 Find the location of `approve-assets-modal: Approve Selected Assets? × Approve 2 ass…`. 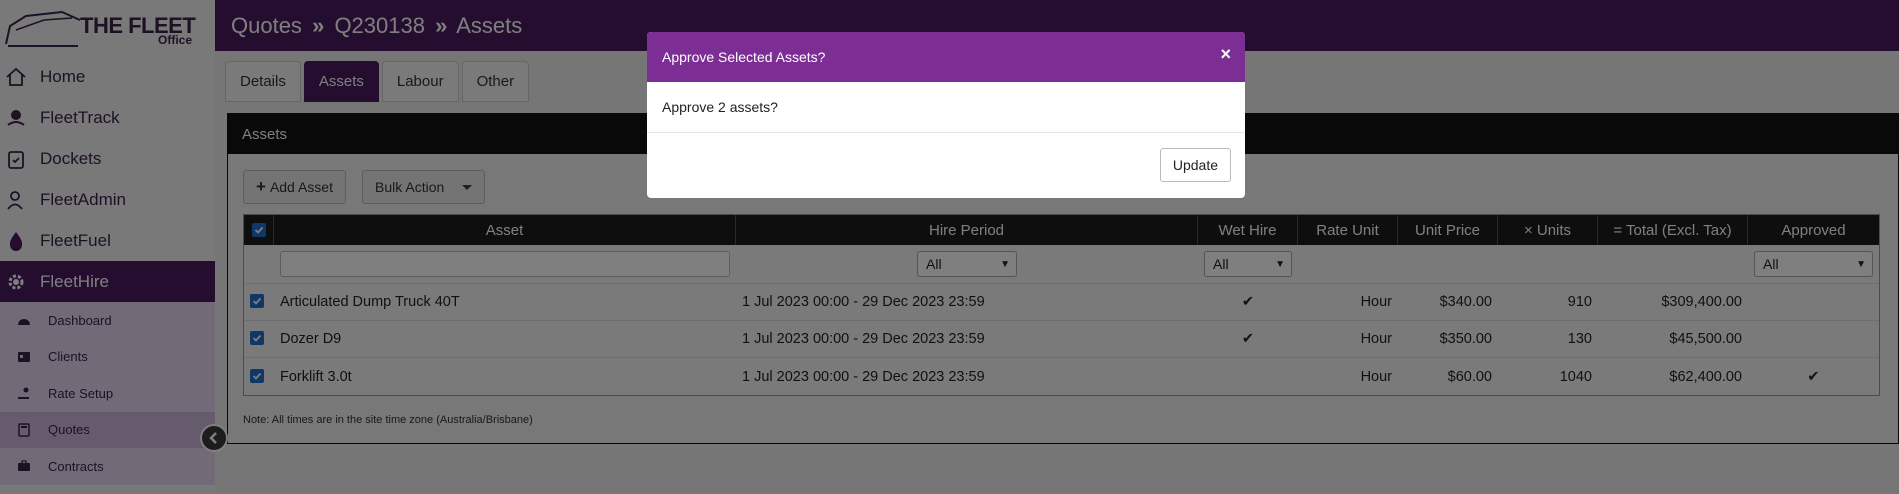

approve-assets-modal: Approve Selected Assets? × Approve 2 ass… is located at coordinates (946, 115).